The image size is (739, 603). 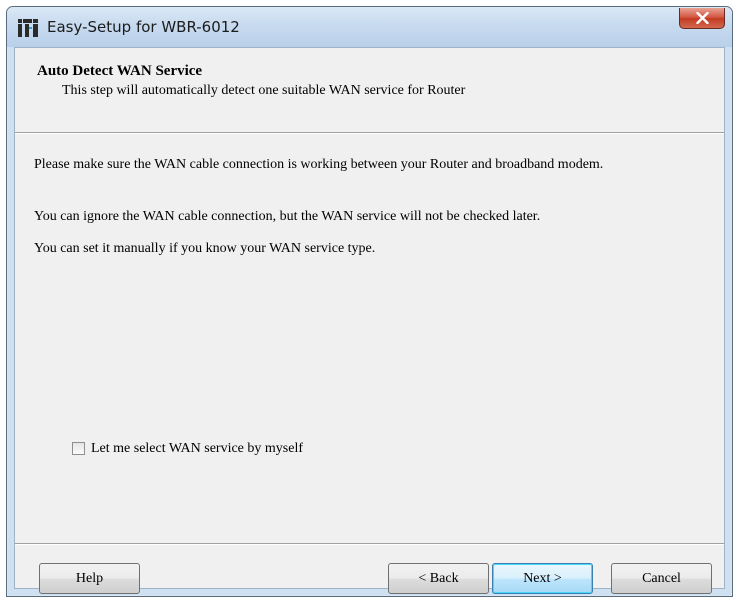 What do you see at coordinates (438, 578) in the screenshot?
I see `back-button: < Back` at bounding box center [438, 578].